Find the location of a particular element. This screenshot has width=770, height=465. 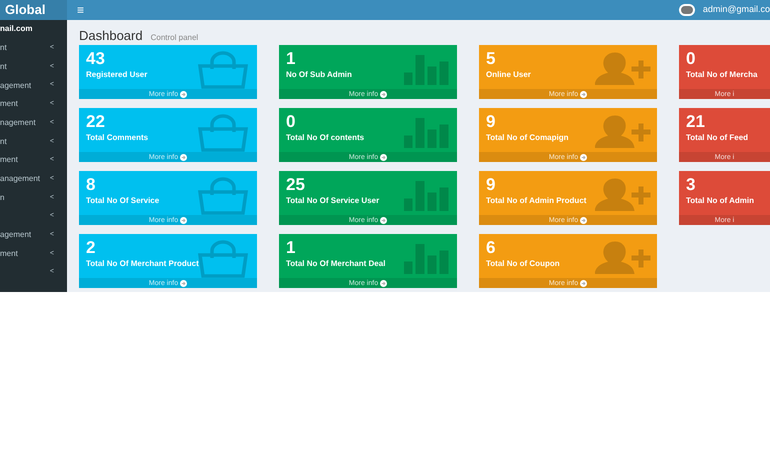

stat-value: 6 is located at coordinates (491, 248).